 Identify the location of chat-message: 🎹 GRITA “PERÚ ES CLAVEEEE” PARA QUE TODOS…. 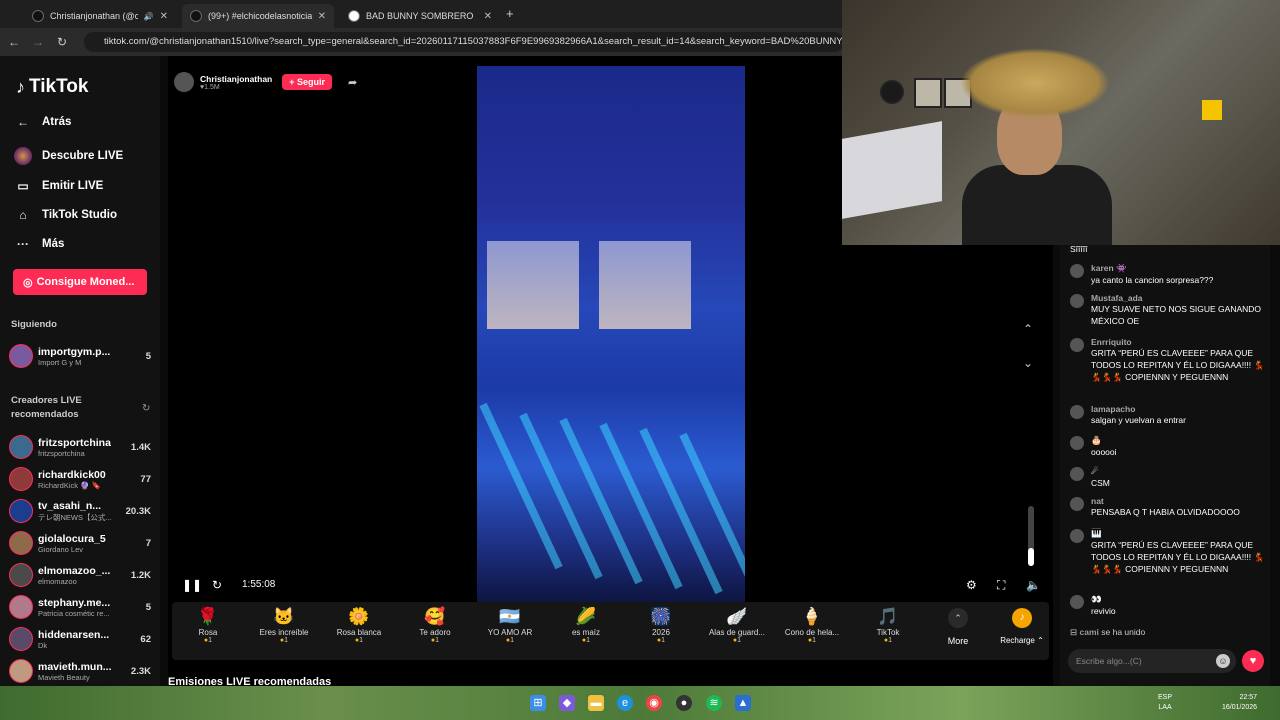
(1167, 551).